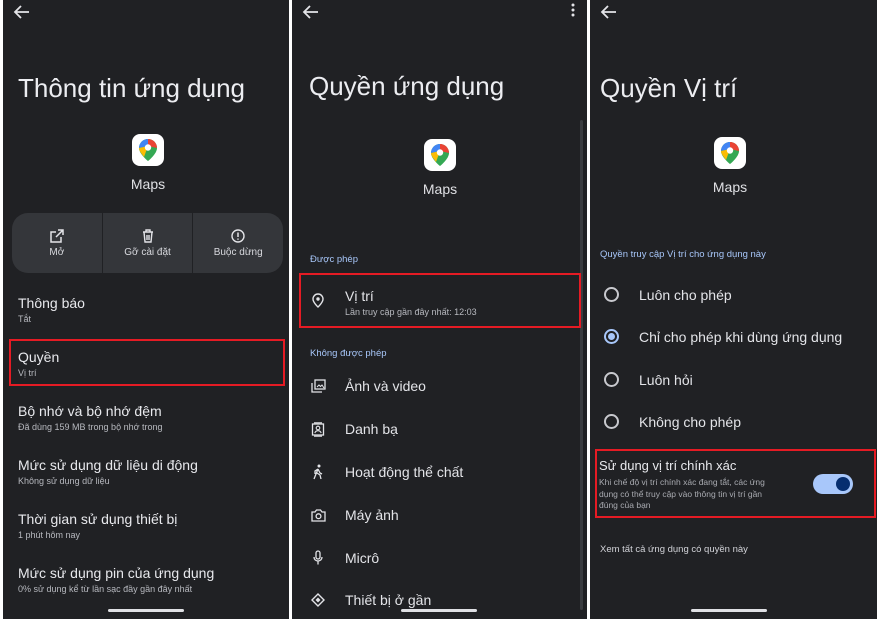 The image size is (880, 623). What do you see at coordinates (57, 252) in the screenshot?
I see `open-label: Mở` at bounding box center [57, 252].